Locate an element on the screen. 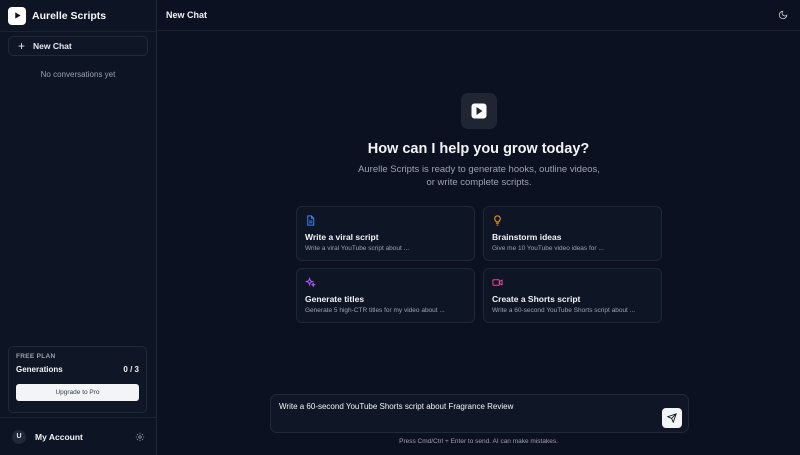  message-input is located at coordinates (464, 406).